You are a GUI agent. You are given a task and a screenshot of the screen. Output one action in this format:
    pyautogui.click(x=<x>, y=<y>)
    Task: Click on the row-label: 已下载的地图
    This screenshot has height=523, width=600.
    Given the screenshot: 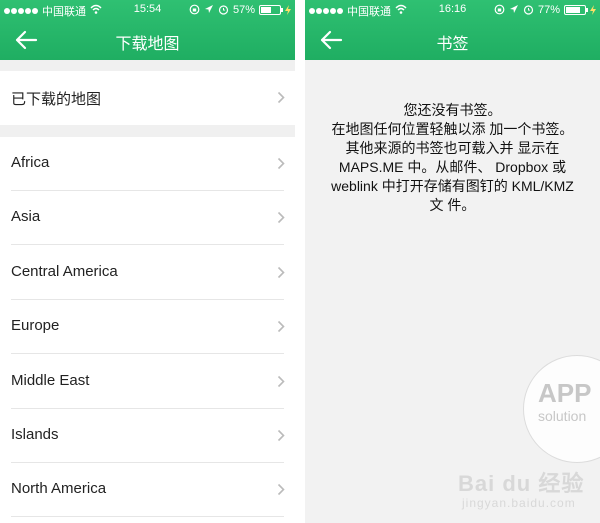 What is the action you would take?
    pyautogui.click(x=56, y=99)
    